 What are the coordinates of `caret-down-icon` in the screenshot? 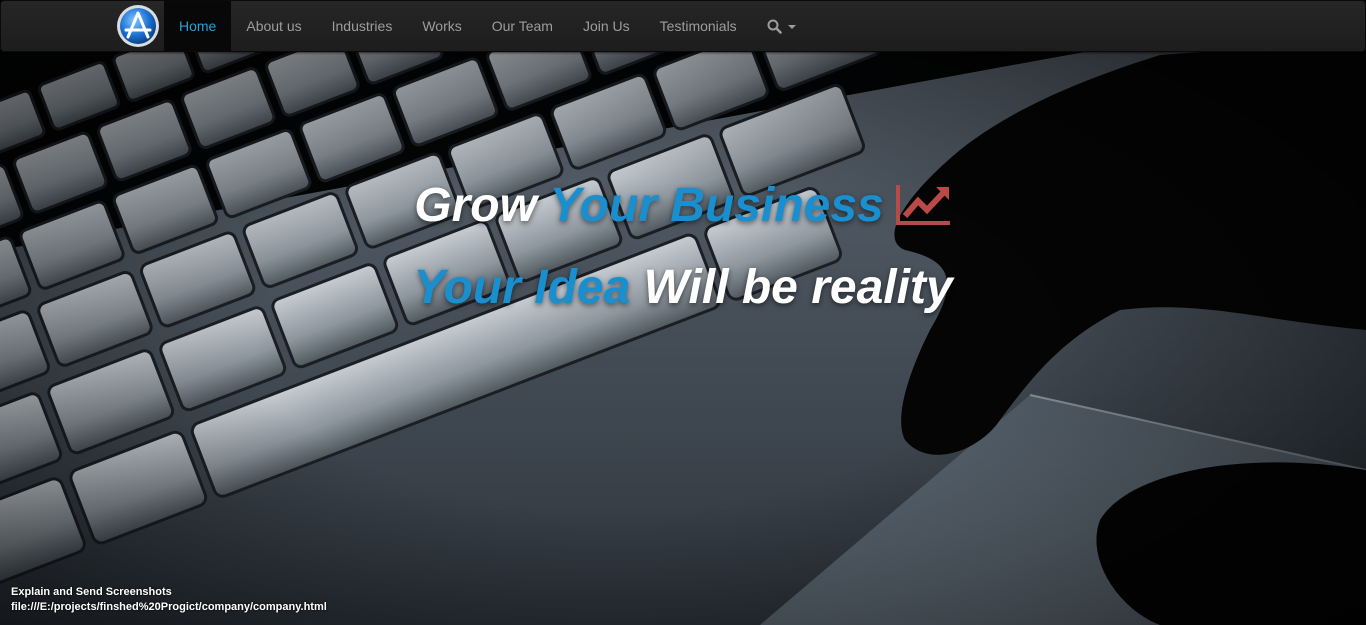 It's located at (791, 27).